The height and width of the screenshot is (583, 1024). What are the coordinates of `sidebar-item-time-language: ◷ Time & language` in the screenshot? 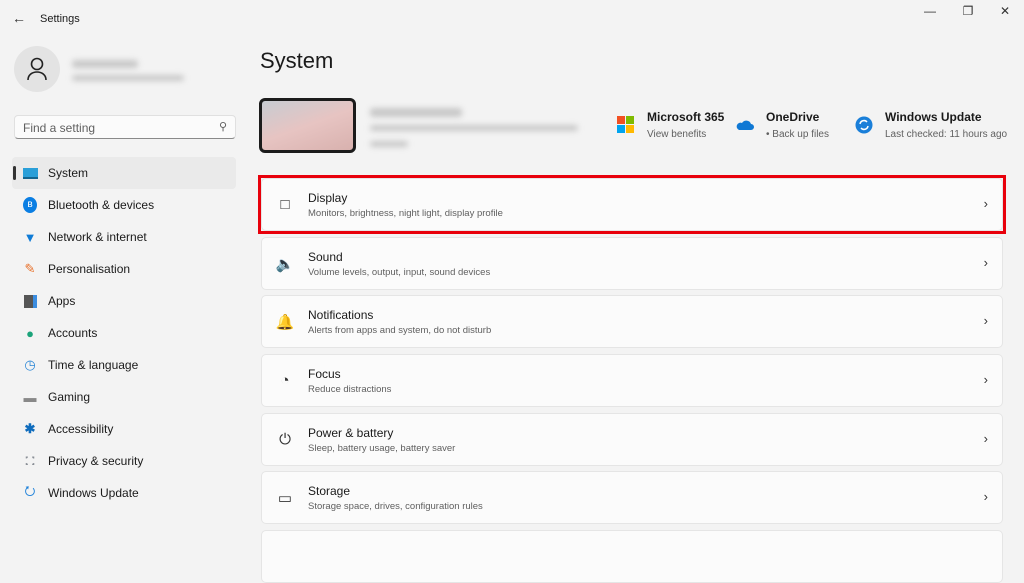 It's located at (124, 365).